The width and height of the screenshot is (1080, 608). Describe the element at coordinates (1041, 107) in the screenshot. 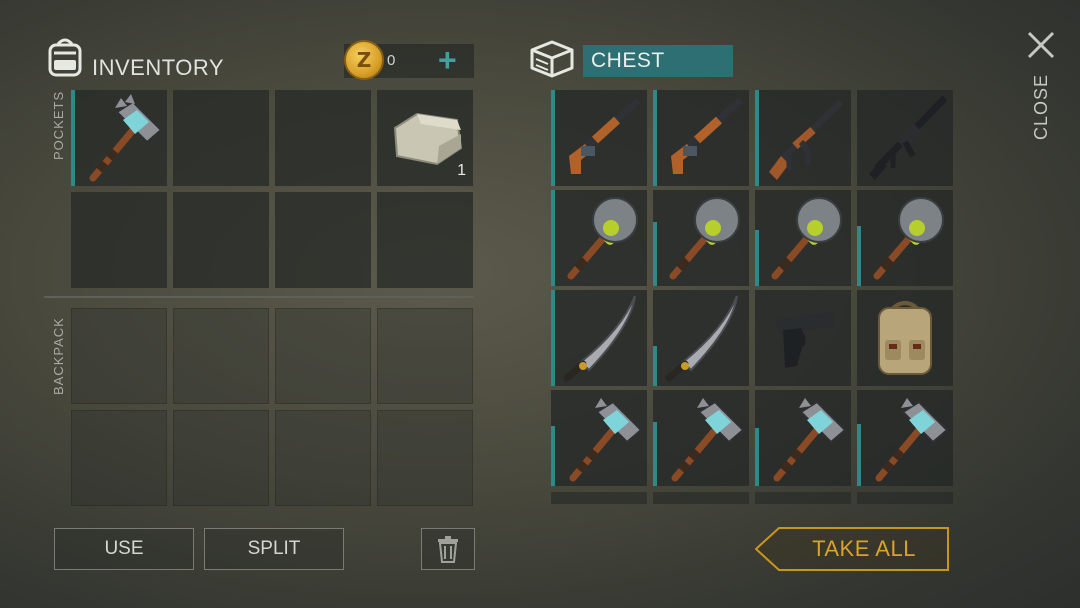

I see `close-button: CLOSE` at that location.